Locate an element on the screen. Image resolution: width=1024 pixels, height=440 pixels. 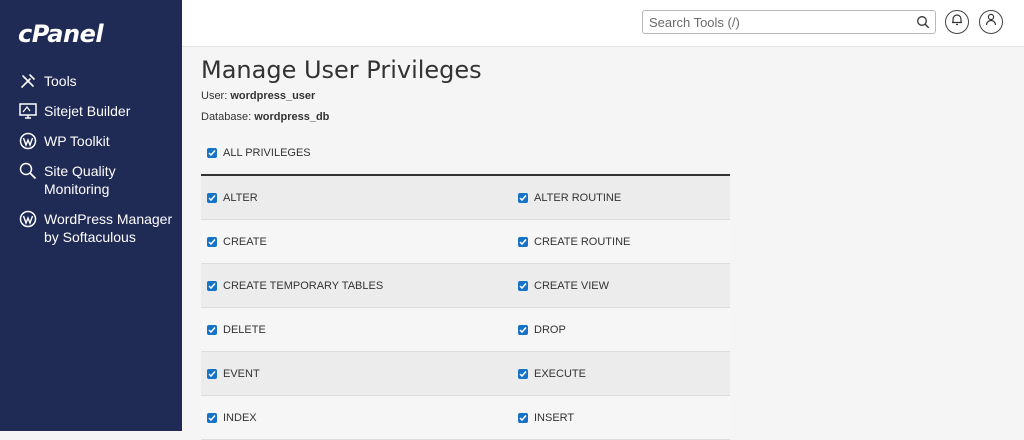
cpanel-logo: cPanel is located at coordinates (61, 34).